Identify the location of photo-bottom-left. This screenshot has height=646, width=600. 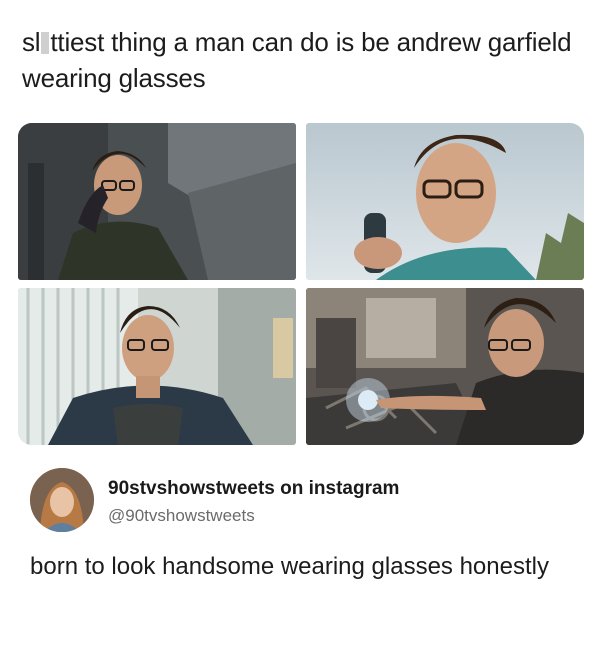
(157, 366).